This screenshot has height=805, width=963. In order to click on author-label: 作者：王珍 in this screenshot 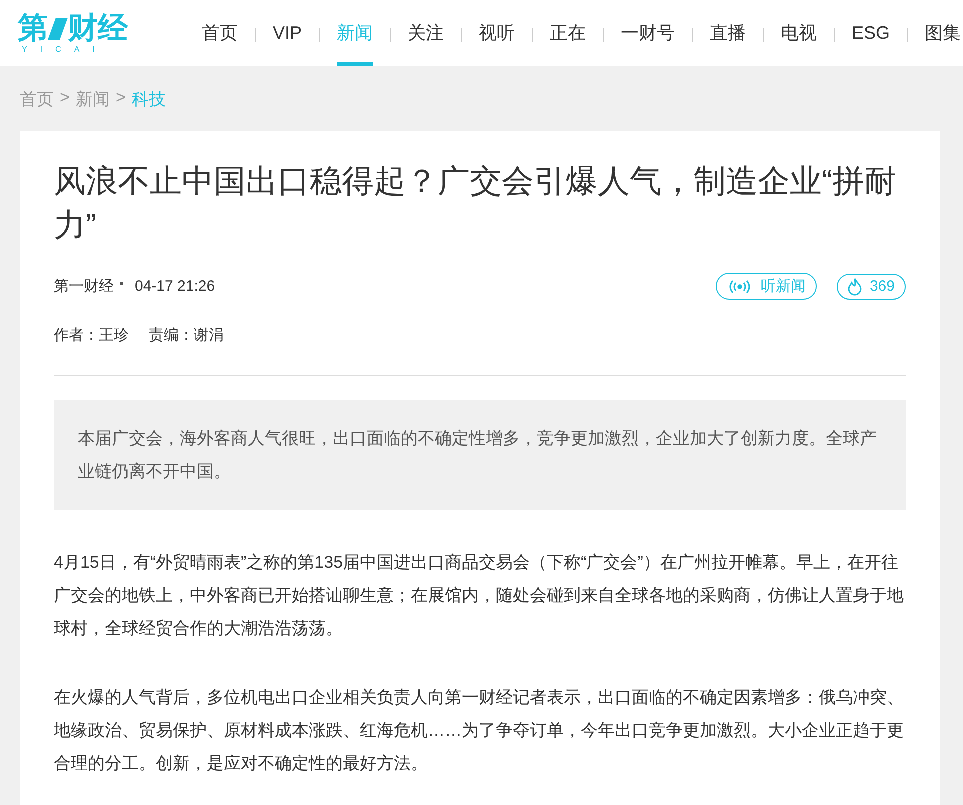, I will do `click(91, 335)`.